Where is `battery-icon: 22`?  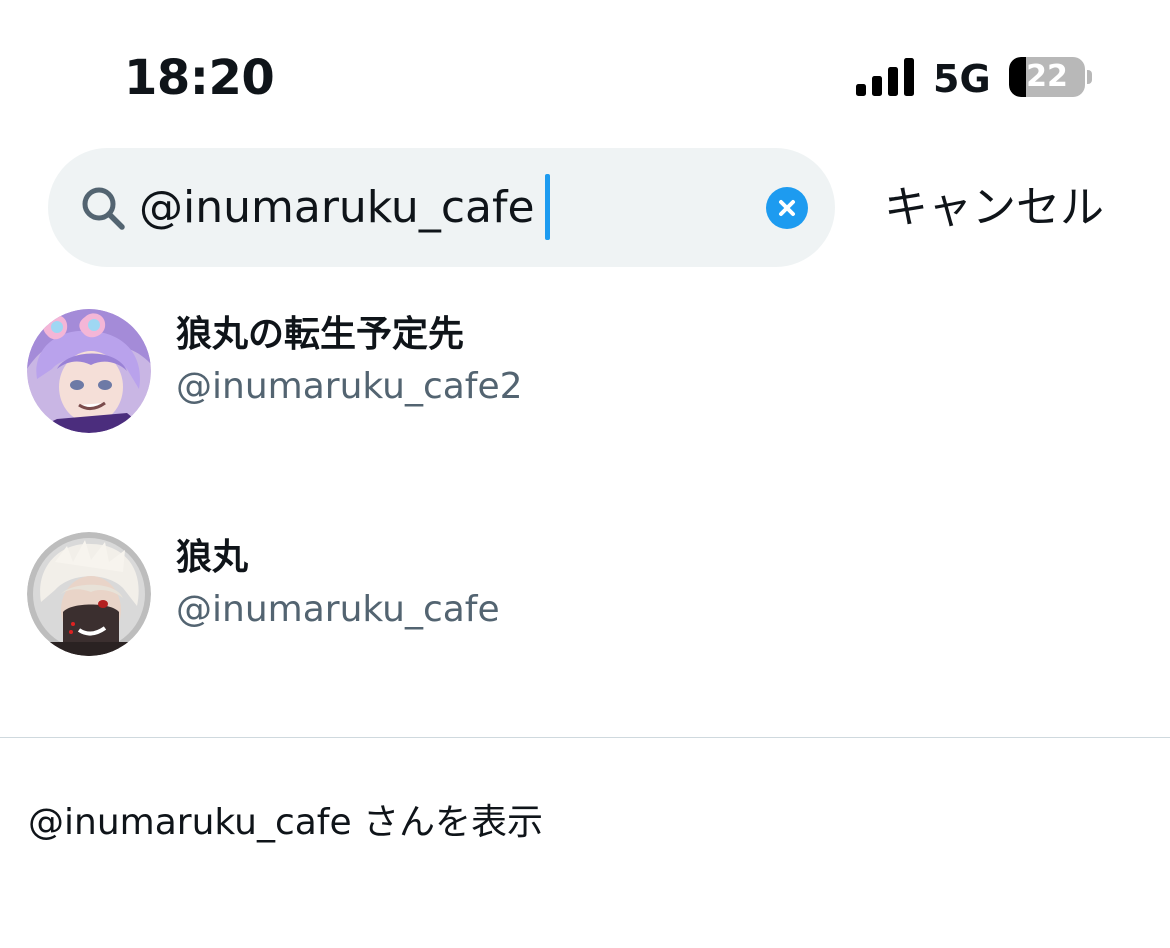
battery-icon: 22 is located at coordinates (1047, 77).